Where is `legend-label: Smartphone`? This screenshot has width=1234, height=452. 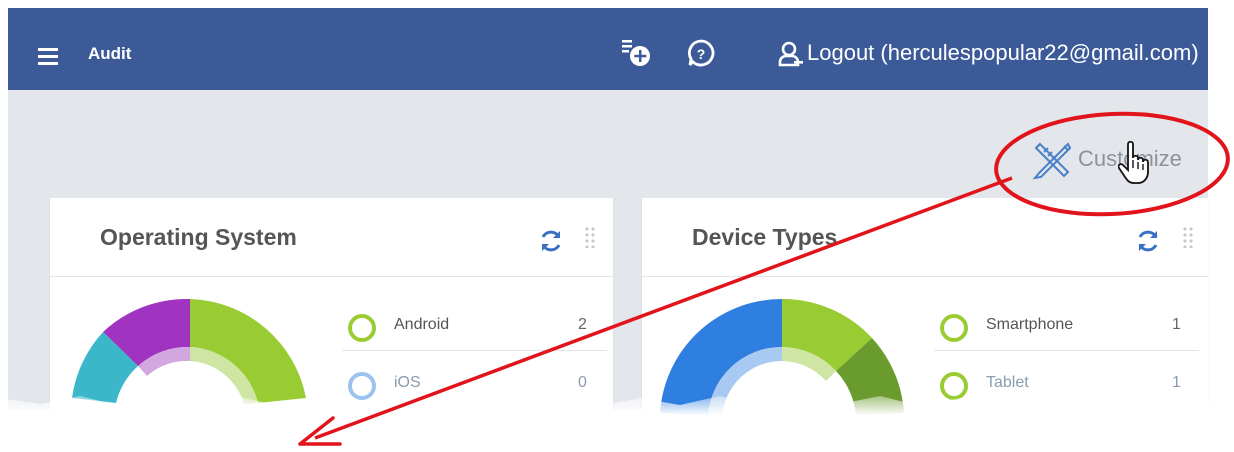
legend-label: Smartphone is located at coordinates (1030, 324).